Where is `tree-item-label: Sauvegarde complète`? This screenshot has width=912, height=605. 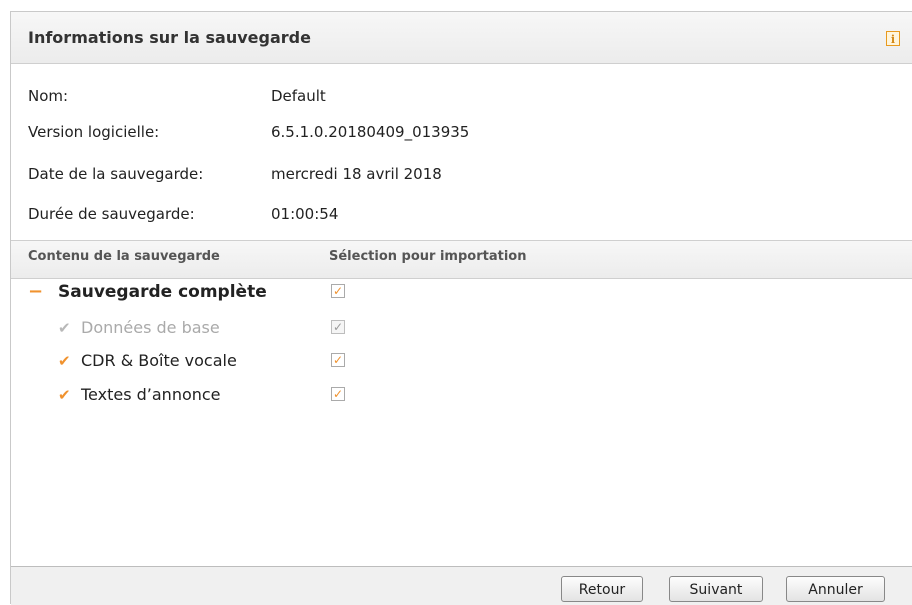 tree-item-label: Sauvegarde complète is located at coordinates (162, 292).